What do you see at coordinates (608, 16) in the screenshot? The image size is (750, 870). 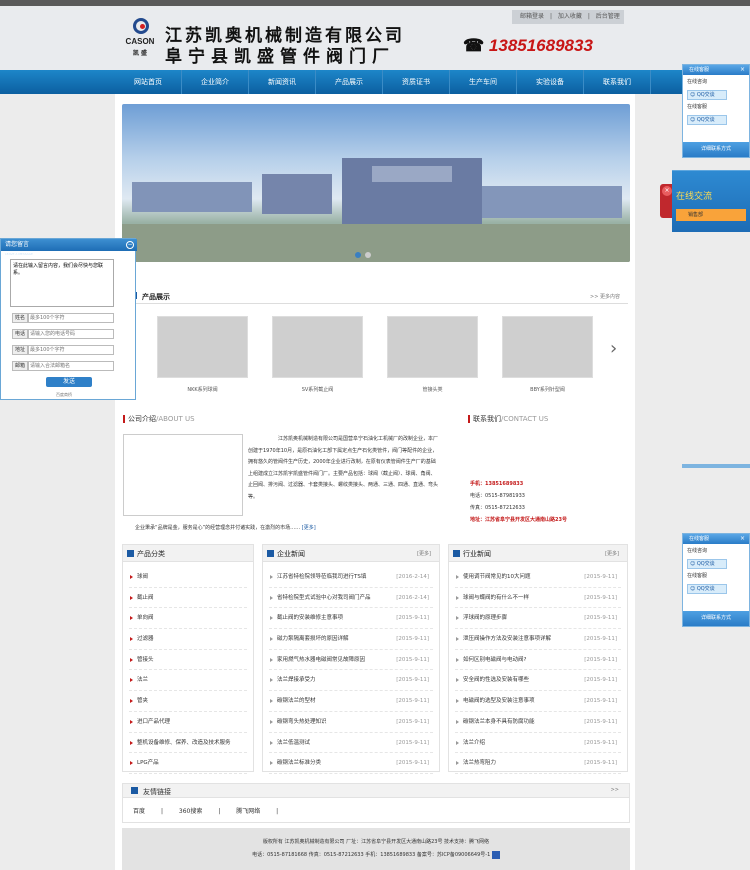 I see `link-admin: 后台管理` at bounding box center [608, 16].